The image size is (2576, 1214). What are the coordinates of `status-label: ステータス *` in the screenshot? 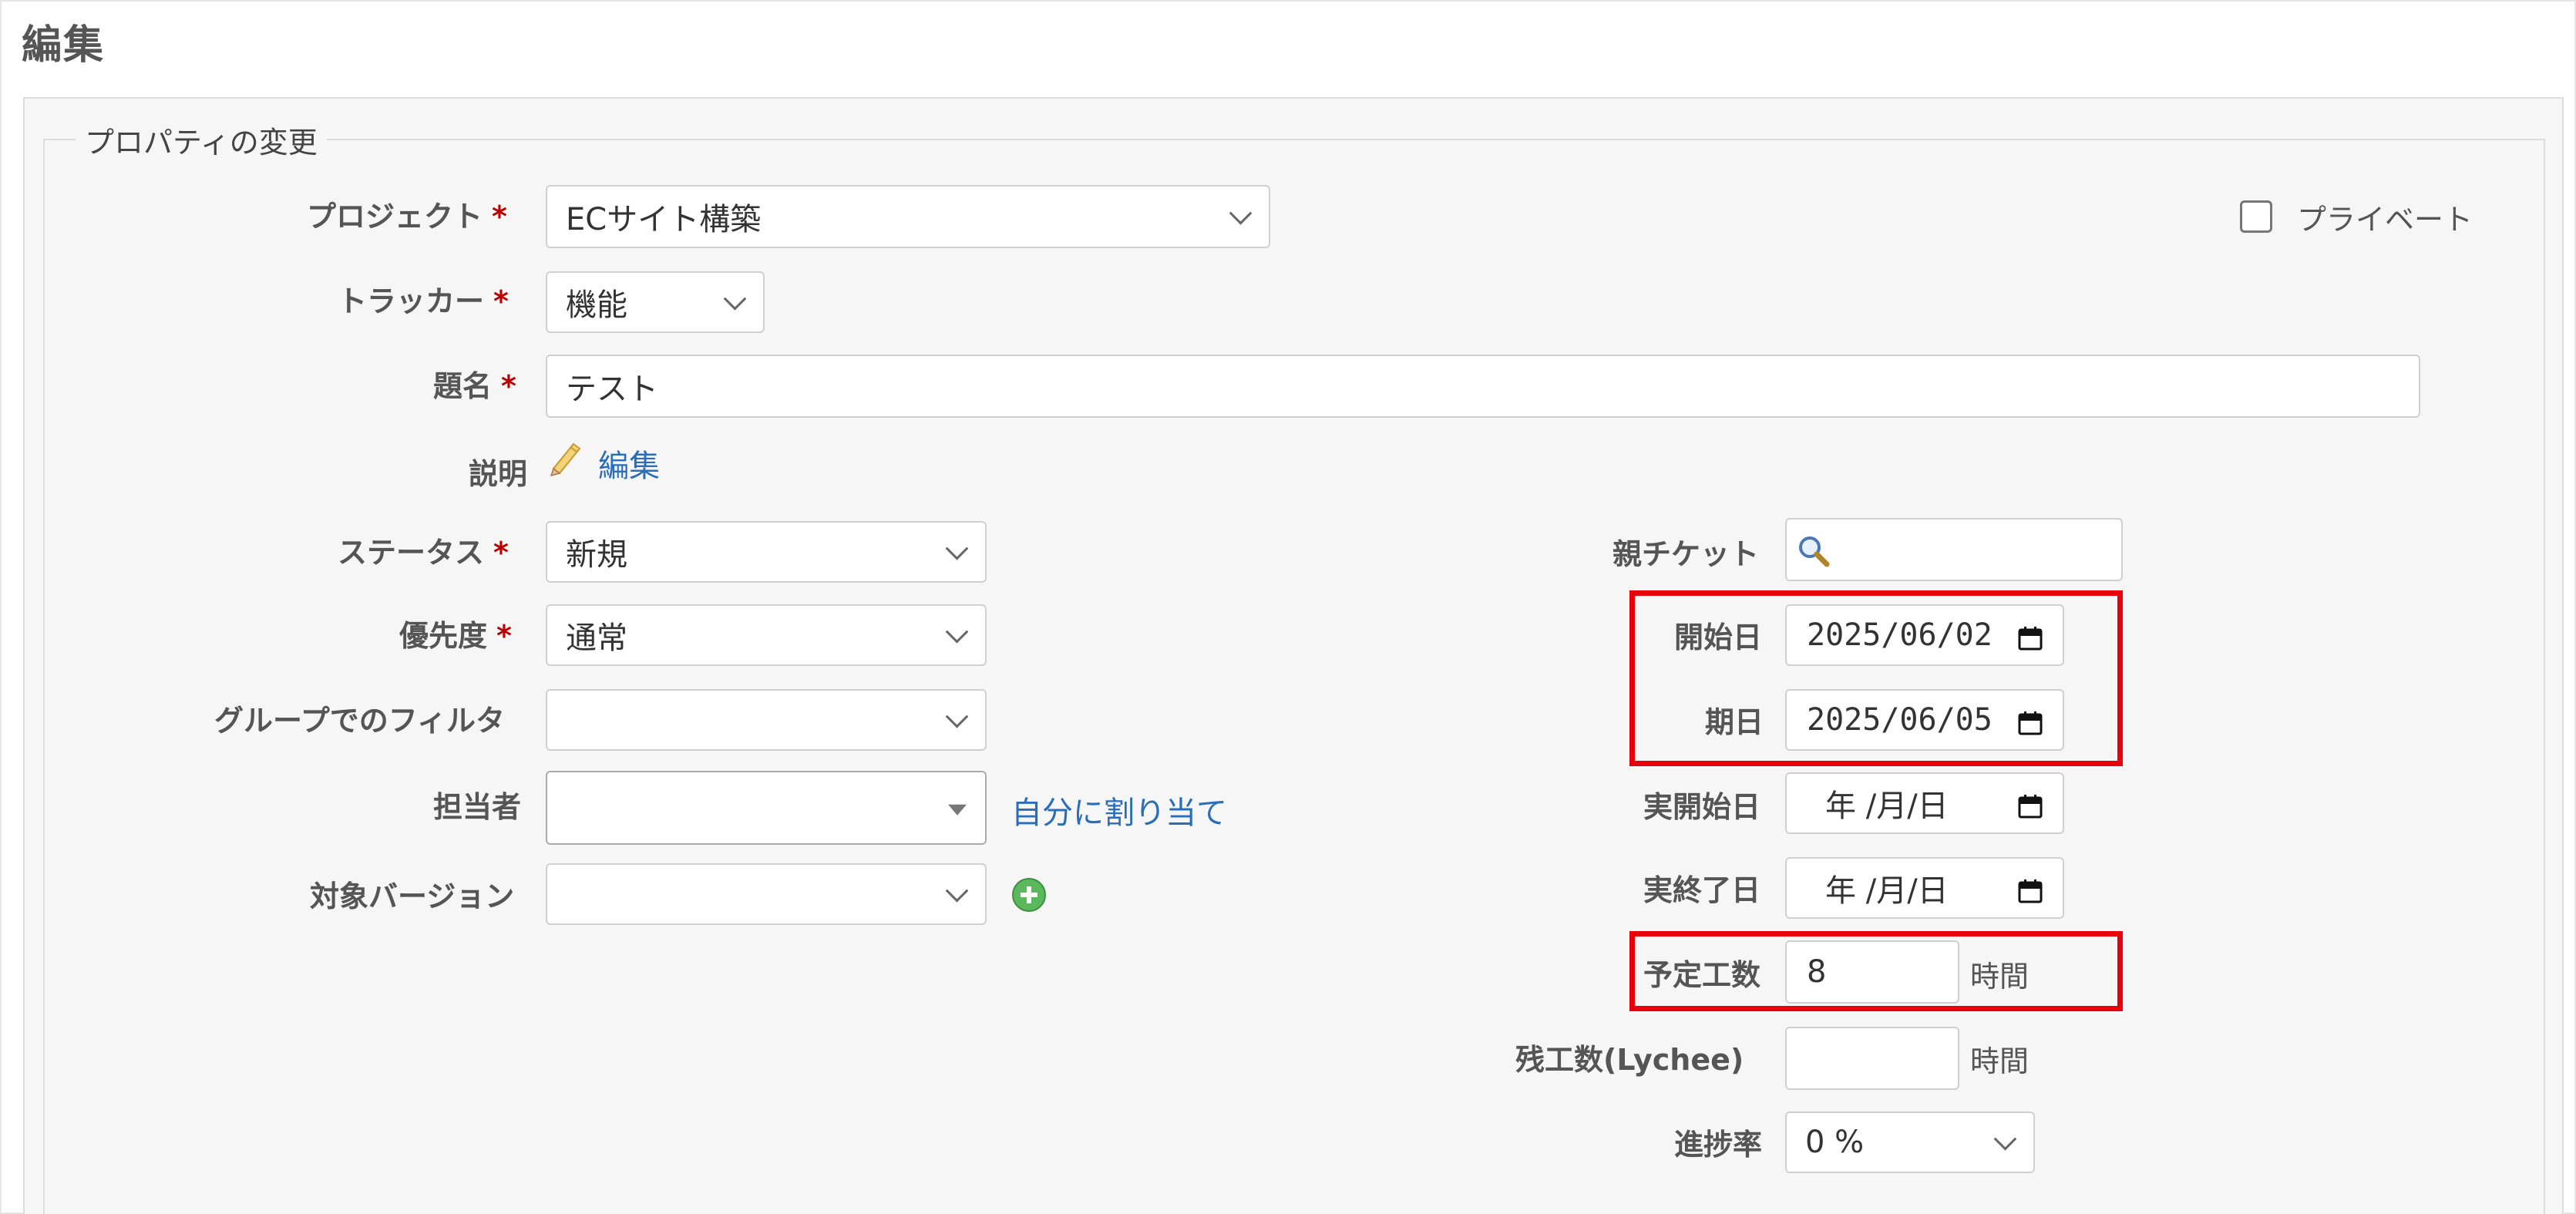 It's located at (423, 553).